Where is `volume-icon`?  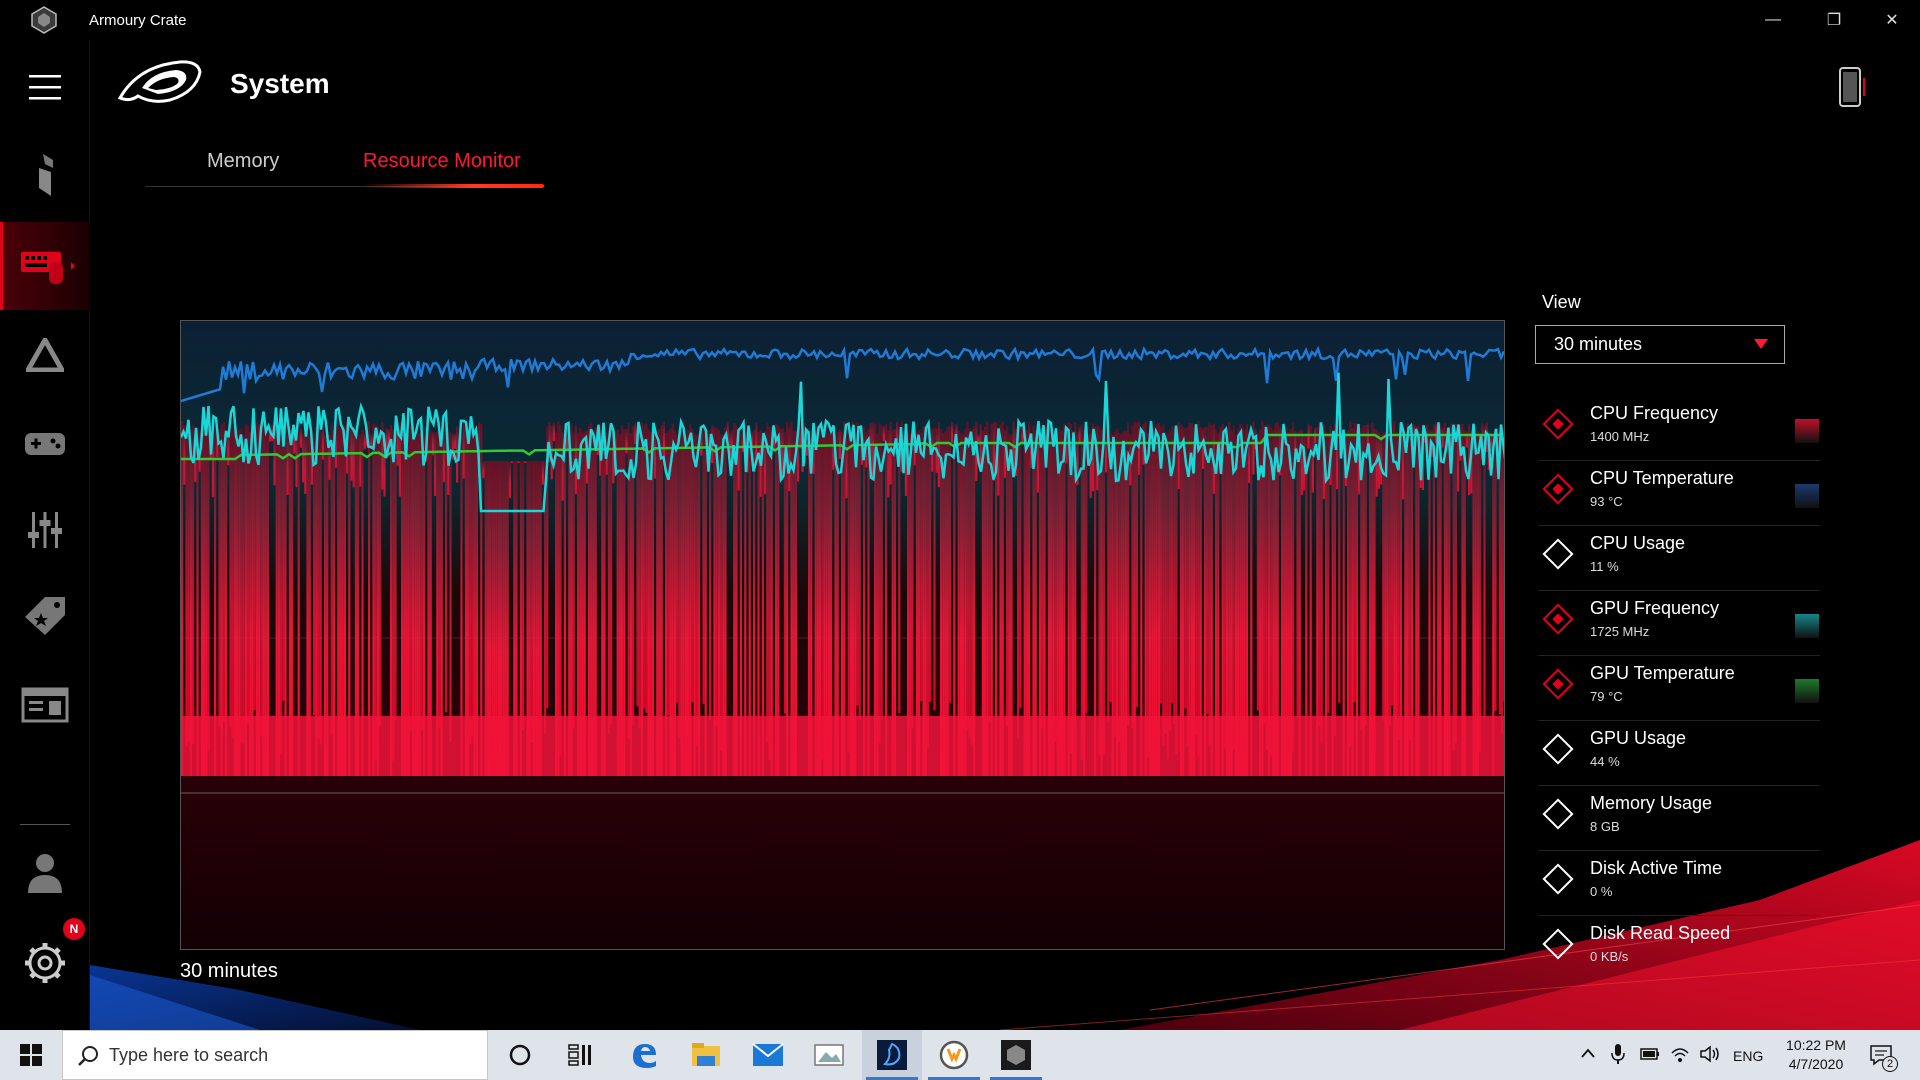 volume-icon is located at coordinates (1710, 1054).